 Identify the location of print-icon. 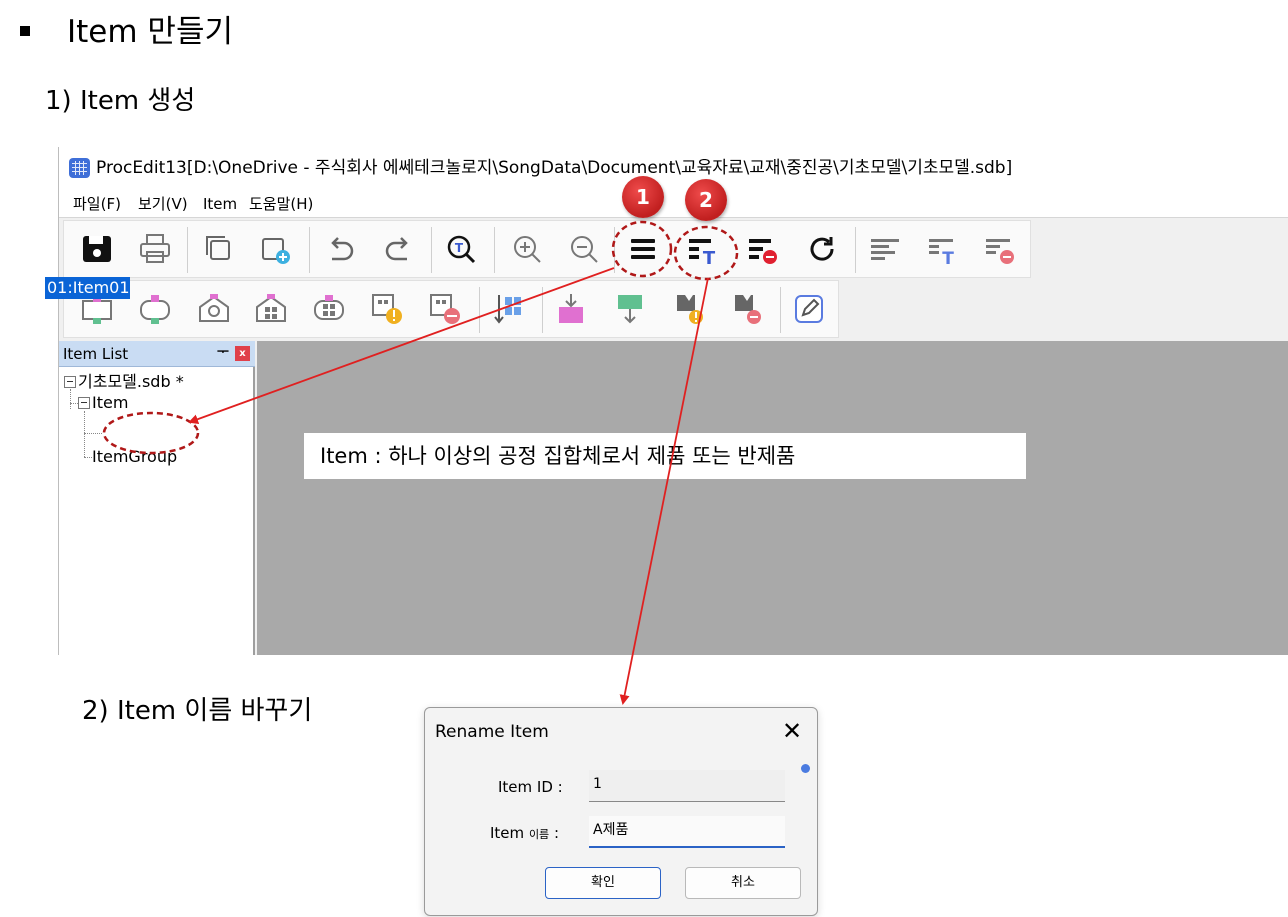
(155, 249).